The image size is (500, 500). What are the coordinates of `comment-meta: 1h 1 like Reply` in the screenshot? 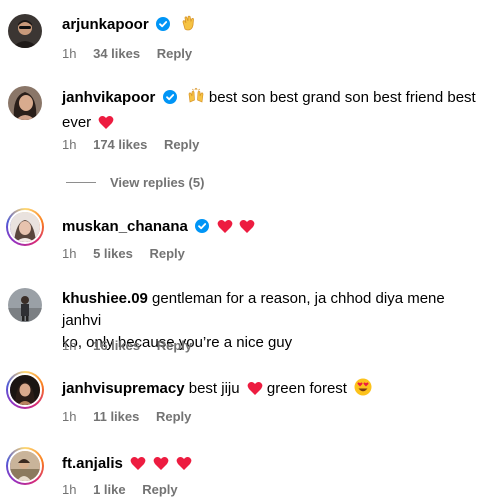 It's located at (126, 490).